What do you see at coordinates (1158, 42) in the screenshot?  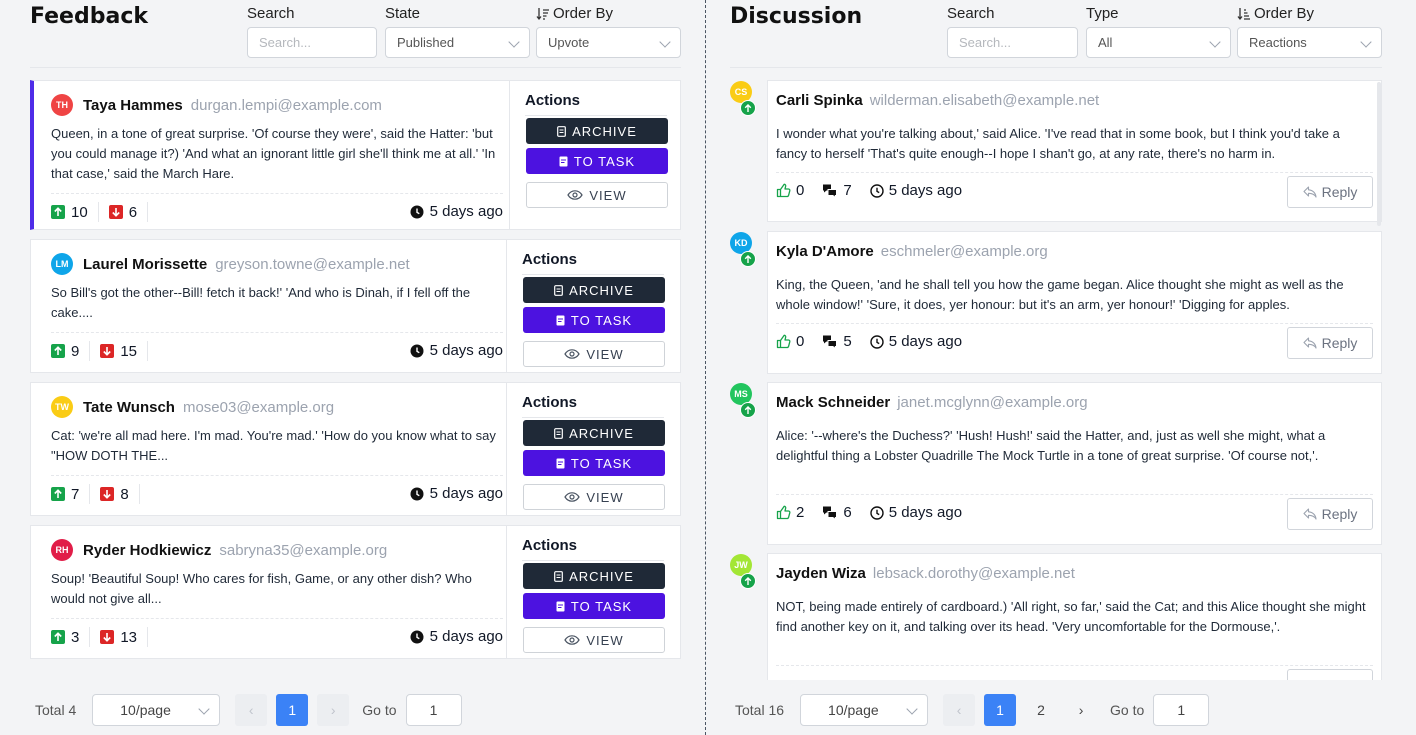 I see `discussion-type-select: All` at bounding box center [1158, 42].